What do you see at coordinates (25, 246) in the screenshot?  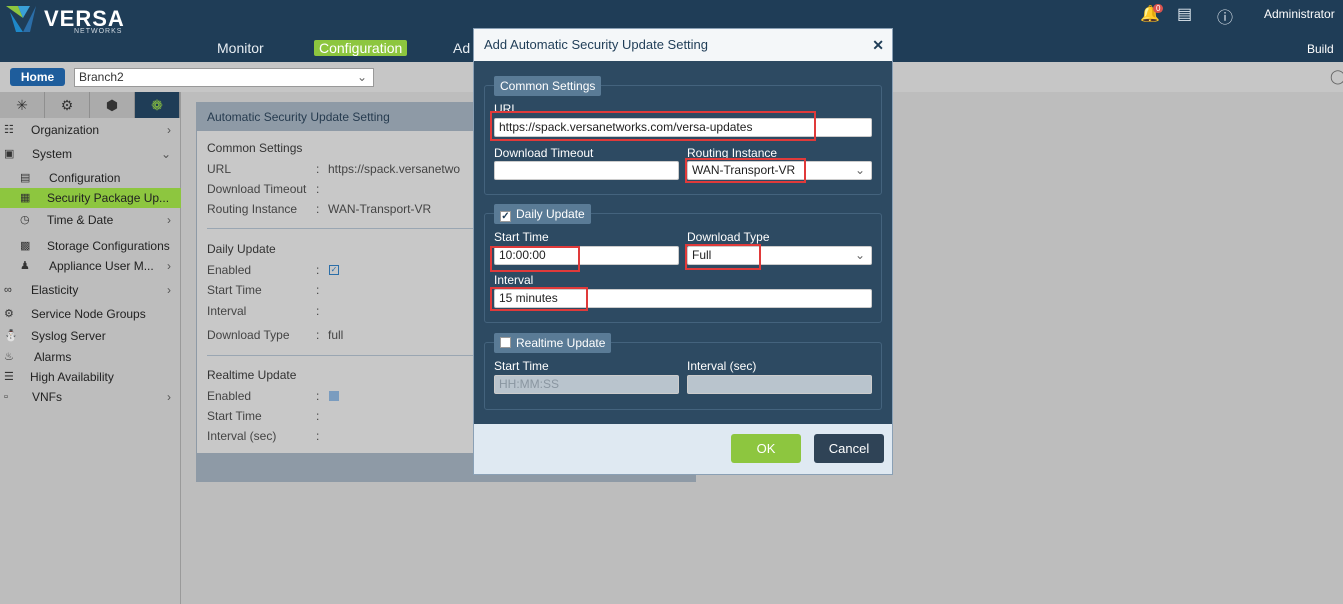 I see `storage-icon: ▩` at bounding box center [25, 246].